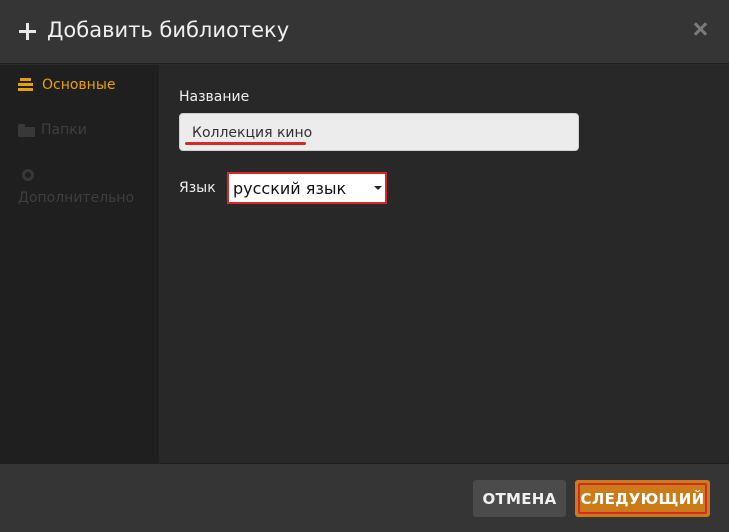  I want to click on language-select: русский язык, so click(307, 188).